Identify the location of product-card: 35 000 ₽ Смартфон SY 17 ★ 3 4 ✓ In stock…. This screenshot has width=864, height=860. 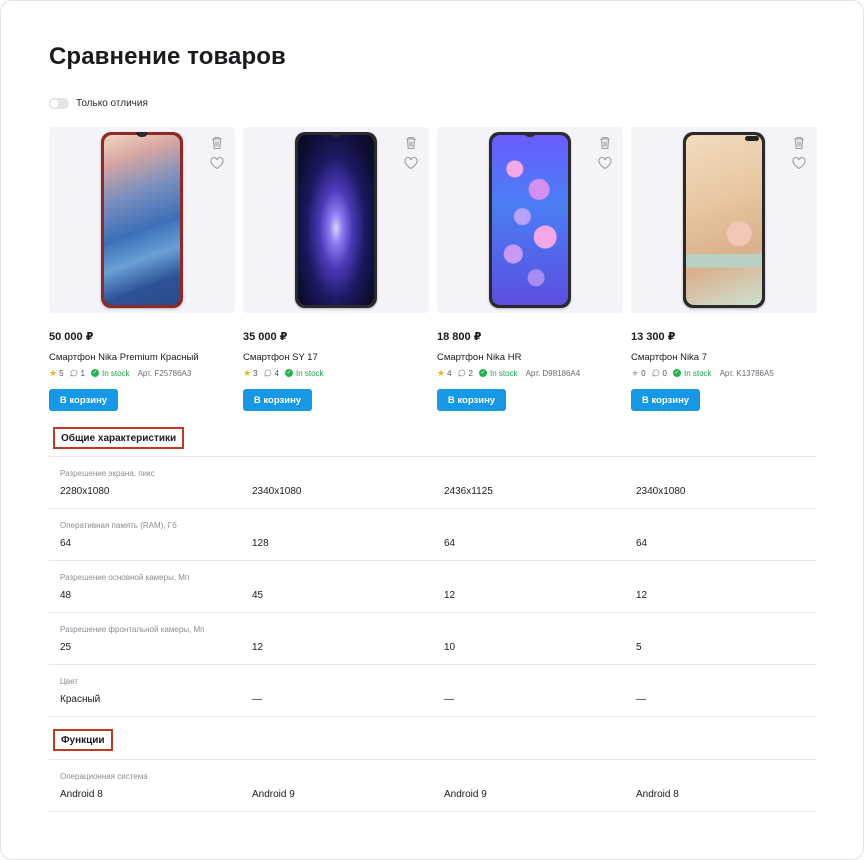
(336, 269).